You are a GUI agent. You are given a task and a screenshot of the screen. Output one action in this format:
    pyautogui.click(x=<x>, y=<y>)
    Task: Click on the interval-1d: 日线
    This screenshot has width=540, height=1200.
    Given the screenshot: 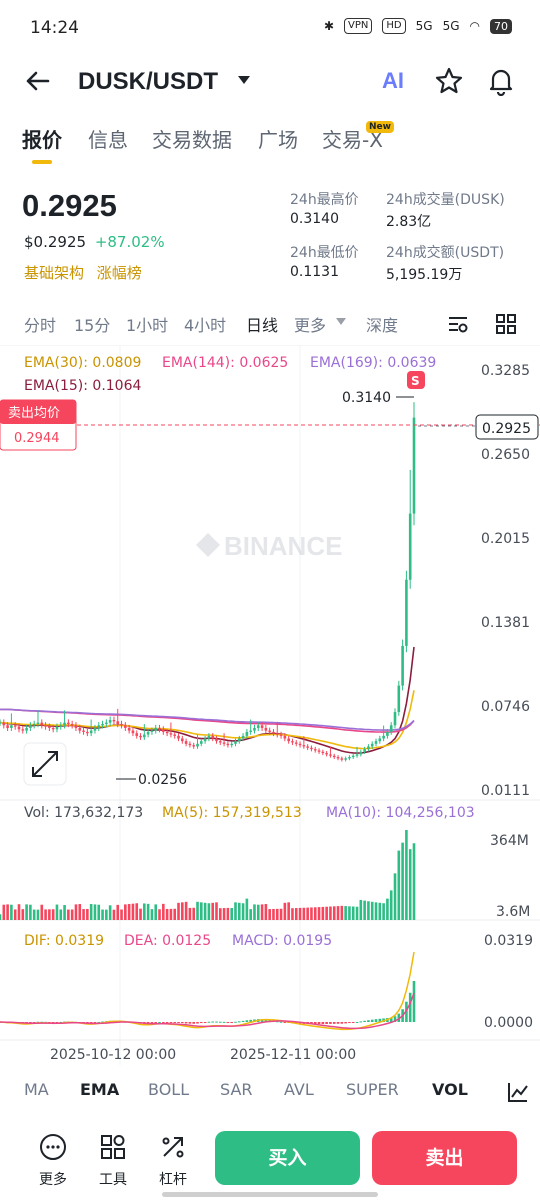 What is the action you would take?
    pyautogui.click(x=262, y=324)
    